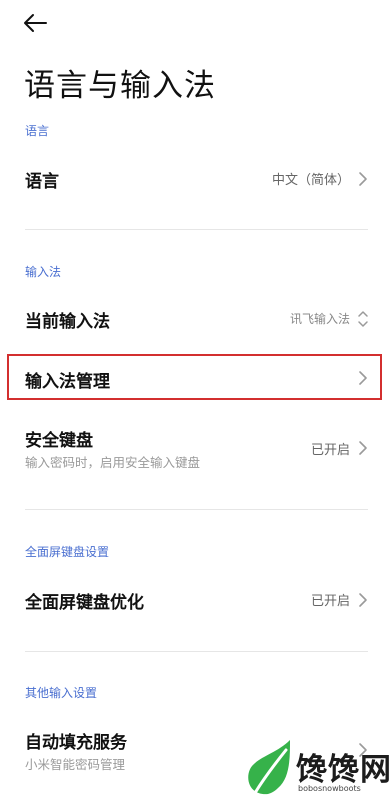  I want to click on page-title: 语言与输入法, so click(120, 86).